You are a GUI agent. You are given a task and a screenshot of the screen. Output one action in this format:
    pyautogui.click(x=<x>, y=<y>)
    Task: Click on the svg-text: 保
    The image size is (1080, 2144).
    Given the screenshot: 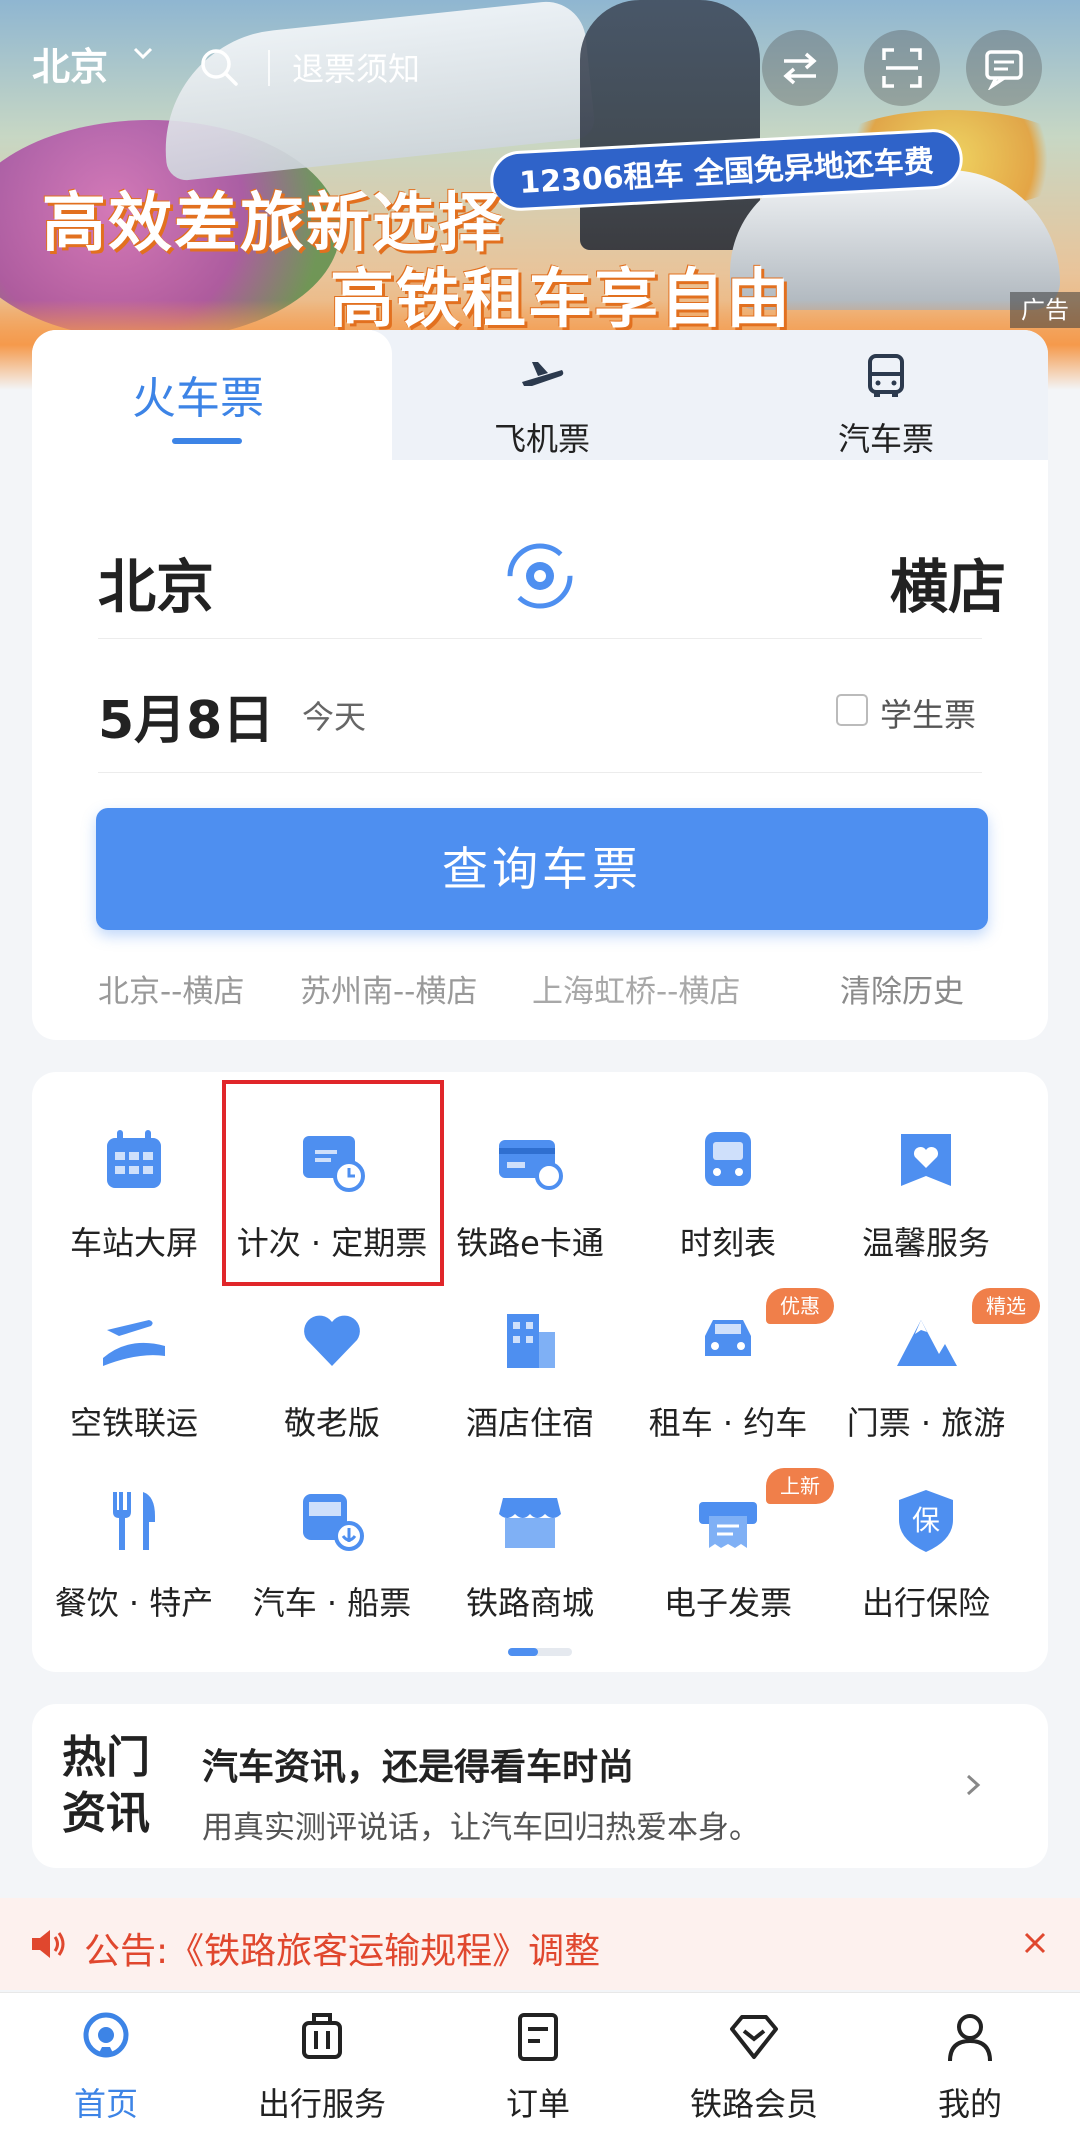 What is the action you would take?
    pyautogui.click(x=926, y=1520)
    